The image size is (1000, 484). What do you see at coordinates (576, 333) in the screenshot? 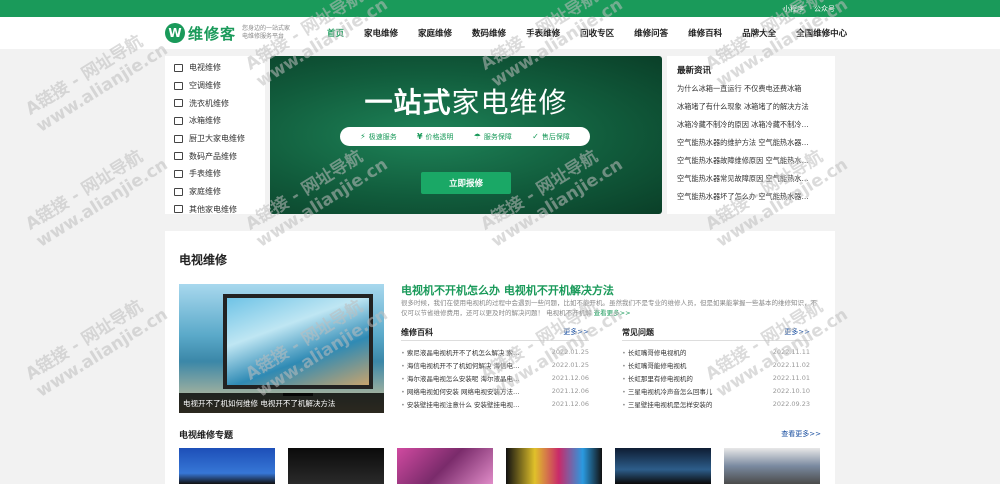
I see `wiki-more-link: 更多>>` at bounding box center [576, 333].